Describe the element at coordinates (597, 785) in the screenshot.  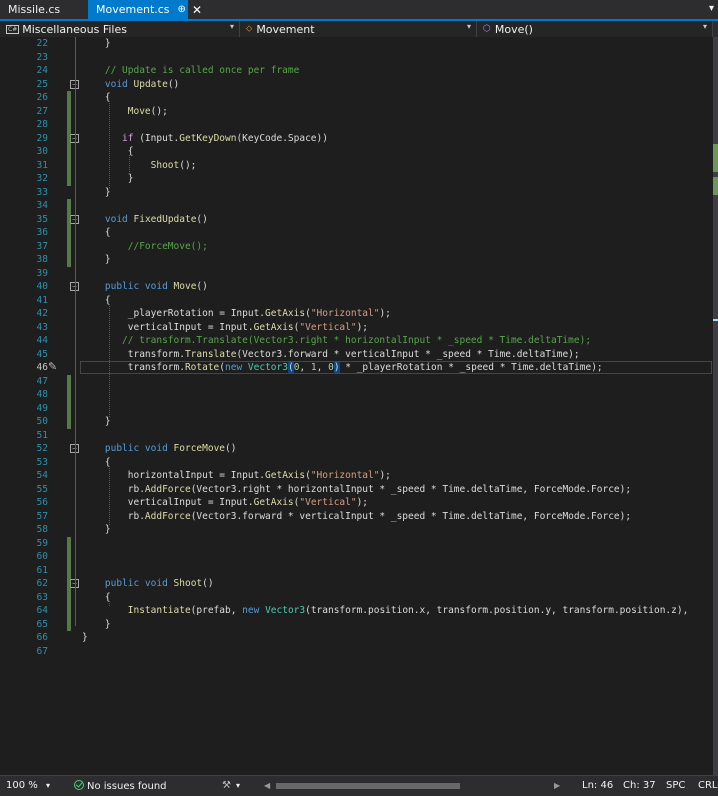
I see `line-number-indicator: Ln: 46` at that location.